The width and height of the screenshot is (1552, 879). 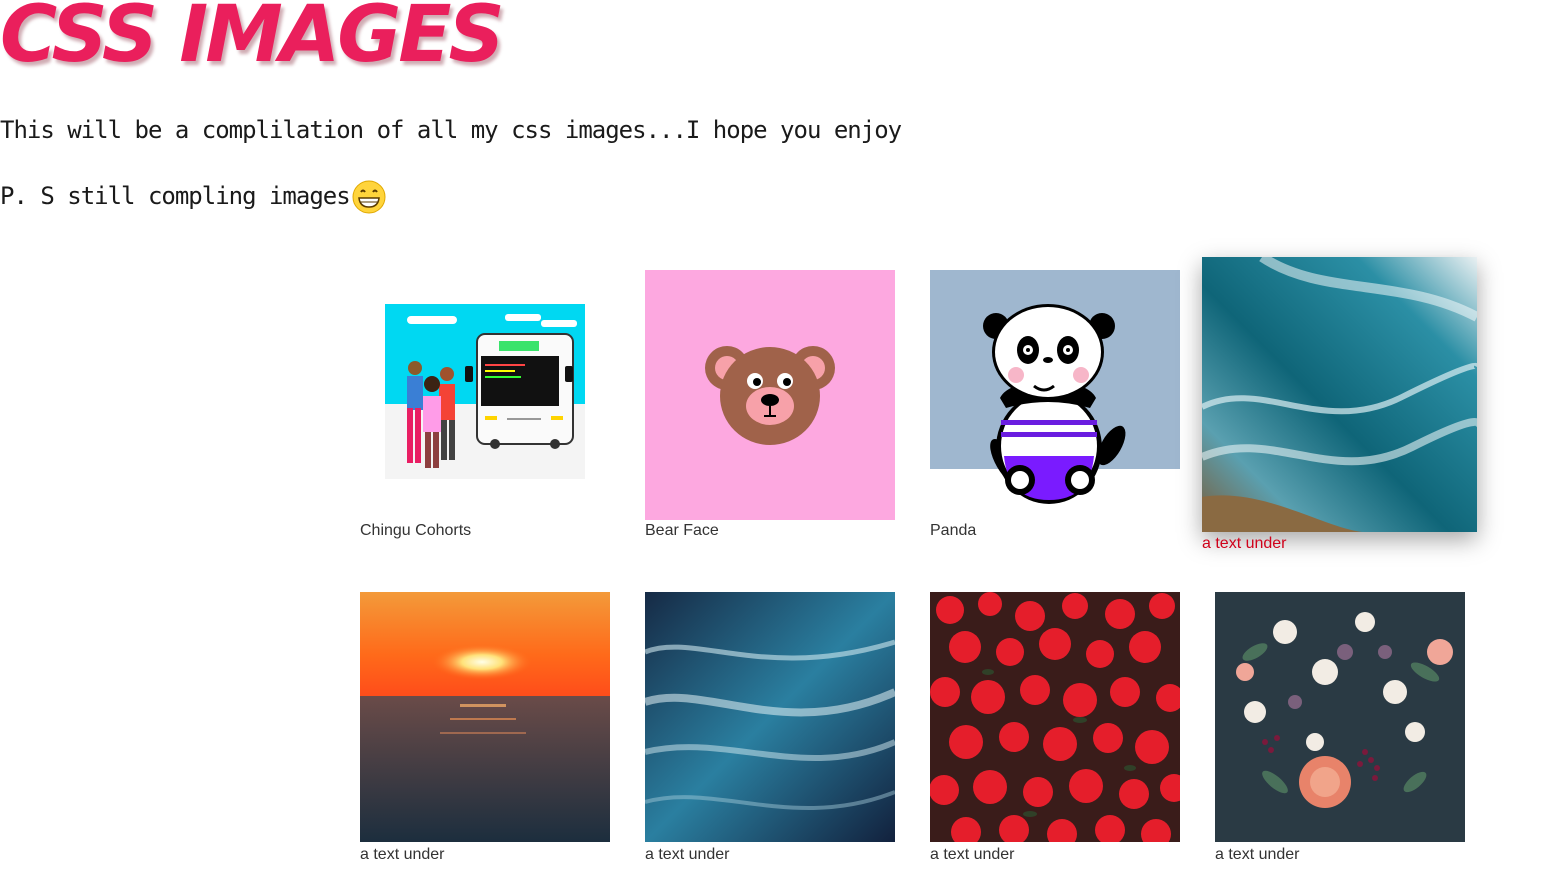 I want to click on gallery-card-bouquet: a text under, so click(x=1340, y=729).